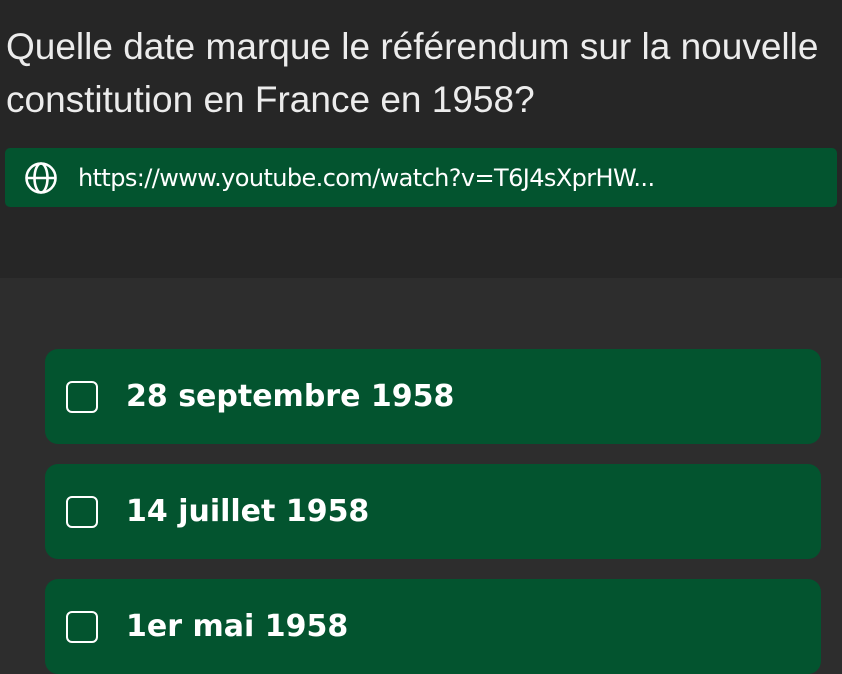  What do you see at coordinates (41, 177) in the screenshot?
I see `globe-icon` at bounding box center [41, 177].